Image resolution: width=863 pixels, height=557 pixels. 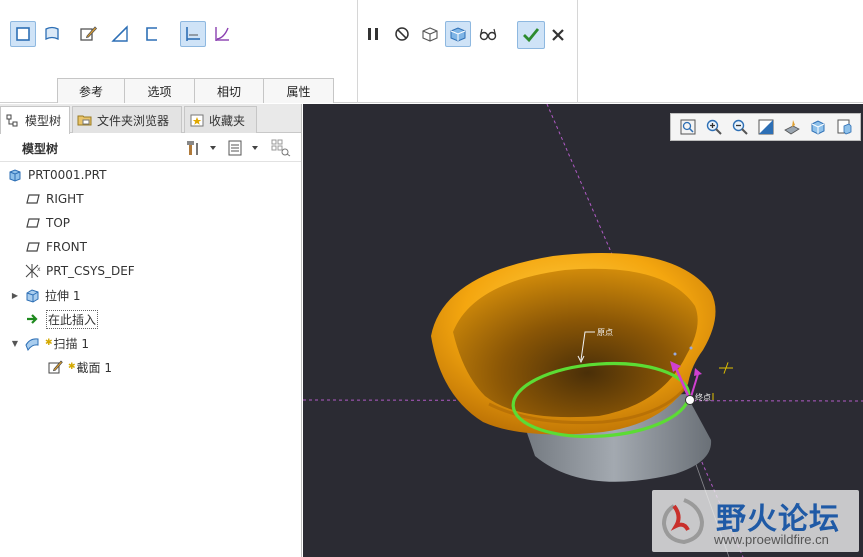 I want to click on zoom-in-icon, so click(x=714, y=127).